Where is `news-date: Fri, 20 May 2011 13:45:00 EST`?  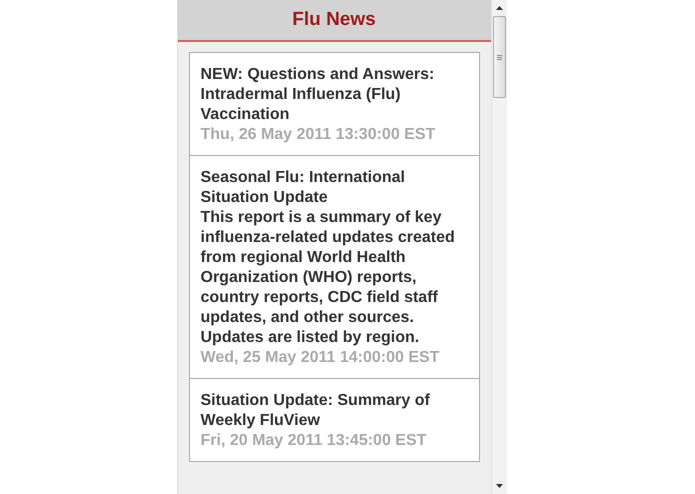 news-date: Fri, 20 May 2011 13:45:00 EST is located at coordinates (314, 441).